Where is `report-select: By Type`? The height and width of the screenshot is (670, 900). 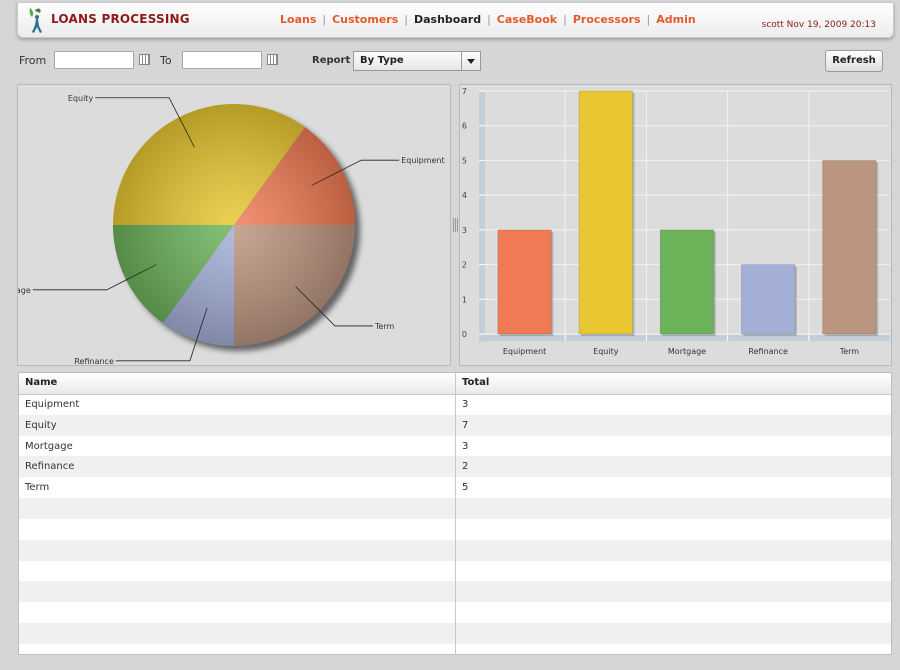
report-select: By Type is located at coordinates (417, 61).